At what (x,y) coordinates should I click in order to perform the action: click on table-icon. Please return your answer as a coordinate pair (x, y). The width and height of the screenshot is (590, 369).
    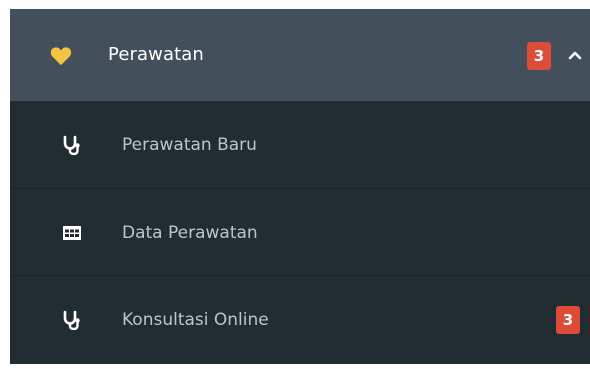
    Looking at the image, I should click on (72, 233).